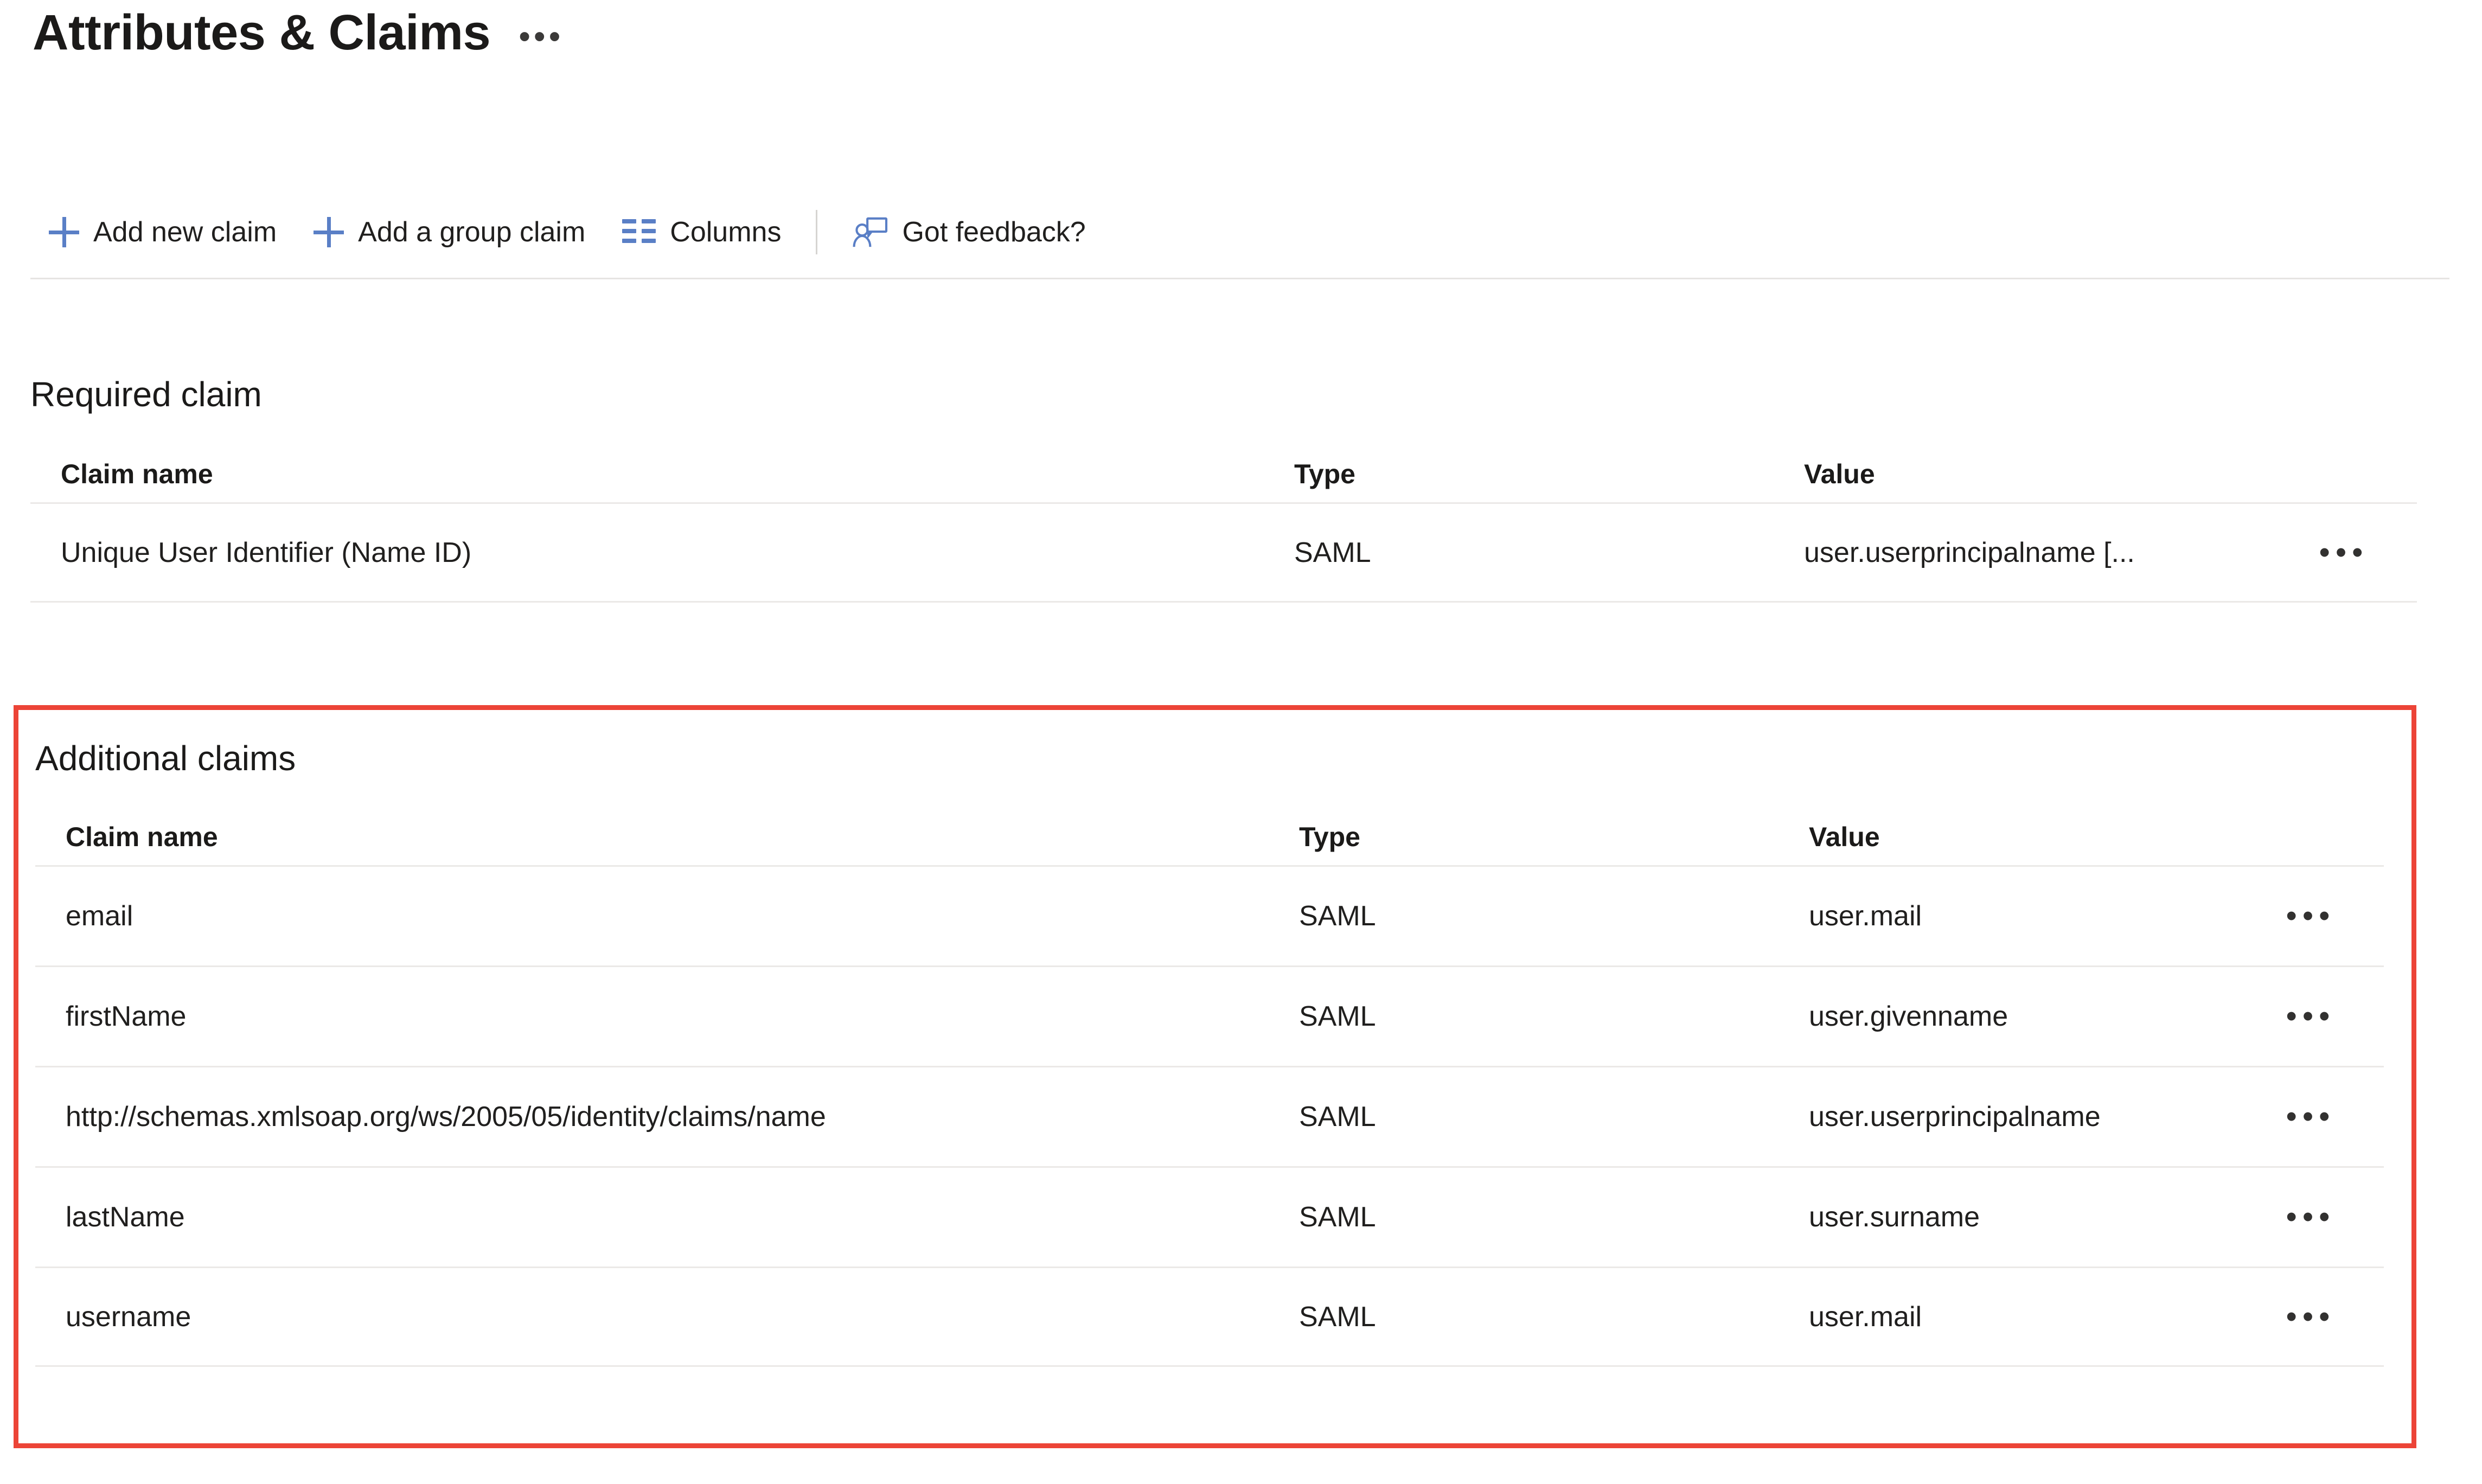 The width and height of the screenshot is (2482, 1484). What do you see at coordinates (262, 32) in the screenshot?
I see `page-title: Attributes & Claims` at bounding box center [262, 32].